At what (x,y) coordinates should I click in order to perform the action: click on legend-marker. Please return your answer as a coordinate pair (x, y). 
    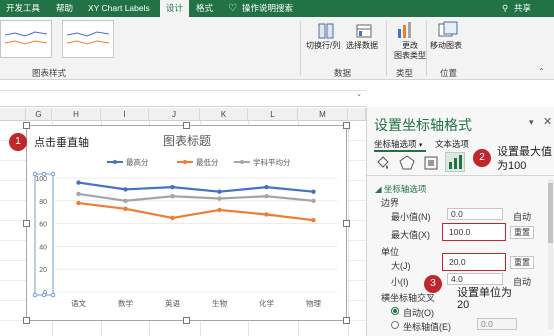
    Looking at the image, I should click on (242, 162).